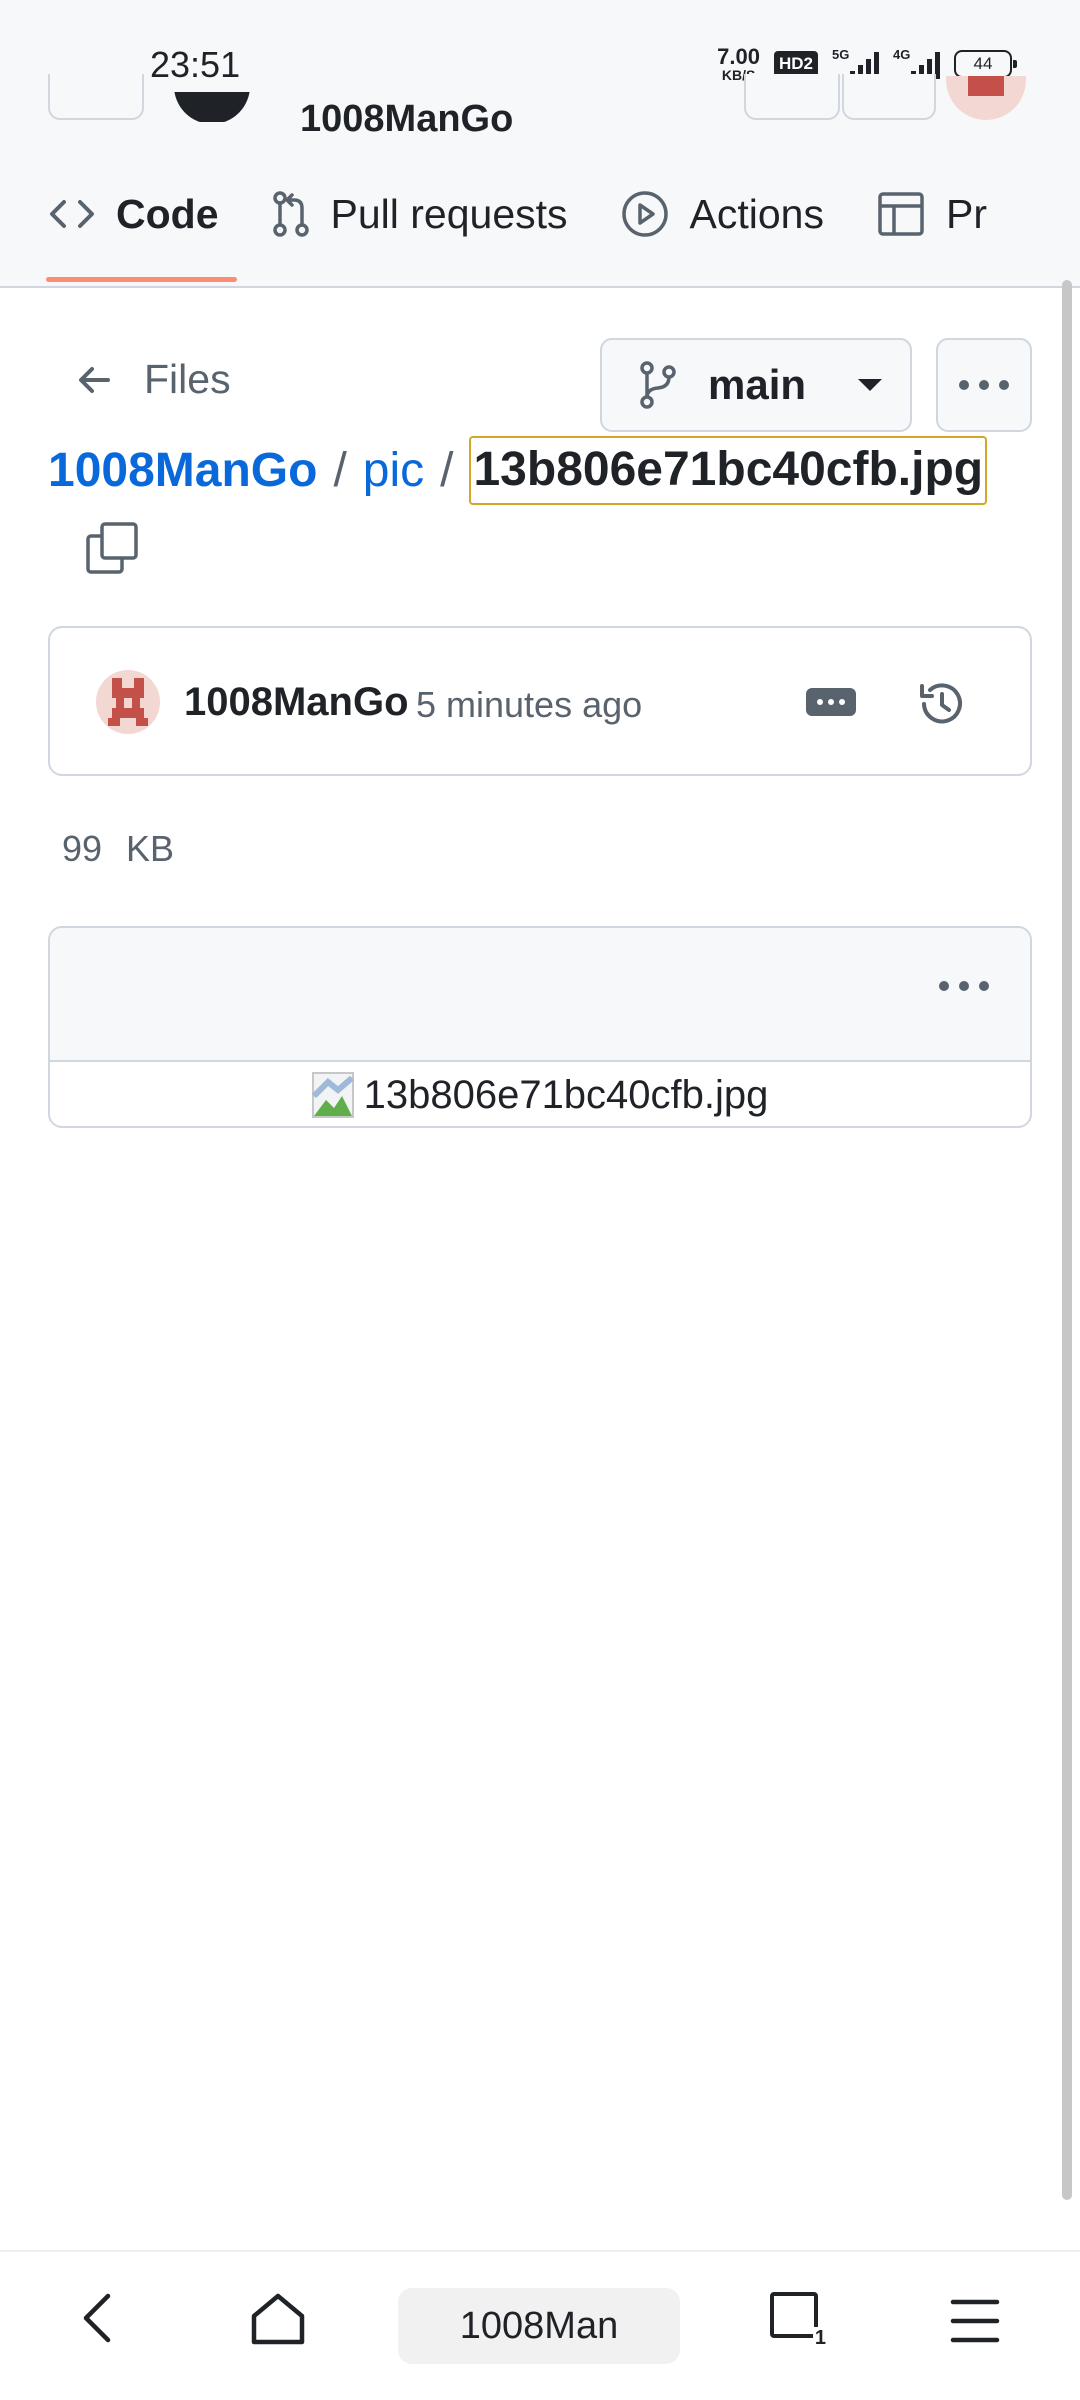 The image size is (1080, 2400). I want to click on identicon-icon, so click(128, 702).